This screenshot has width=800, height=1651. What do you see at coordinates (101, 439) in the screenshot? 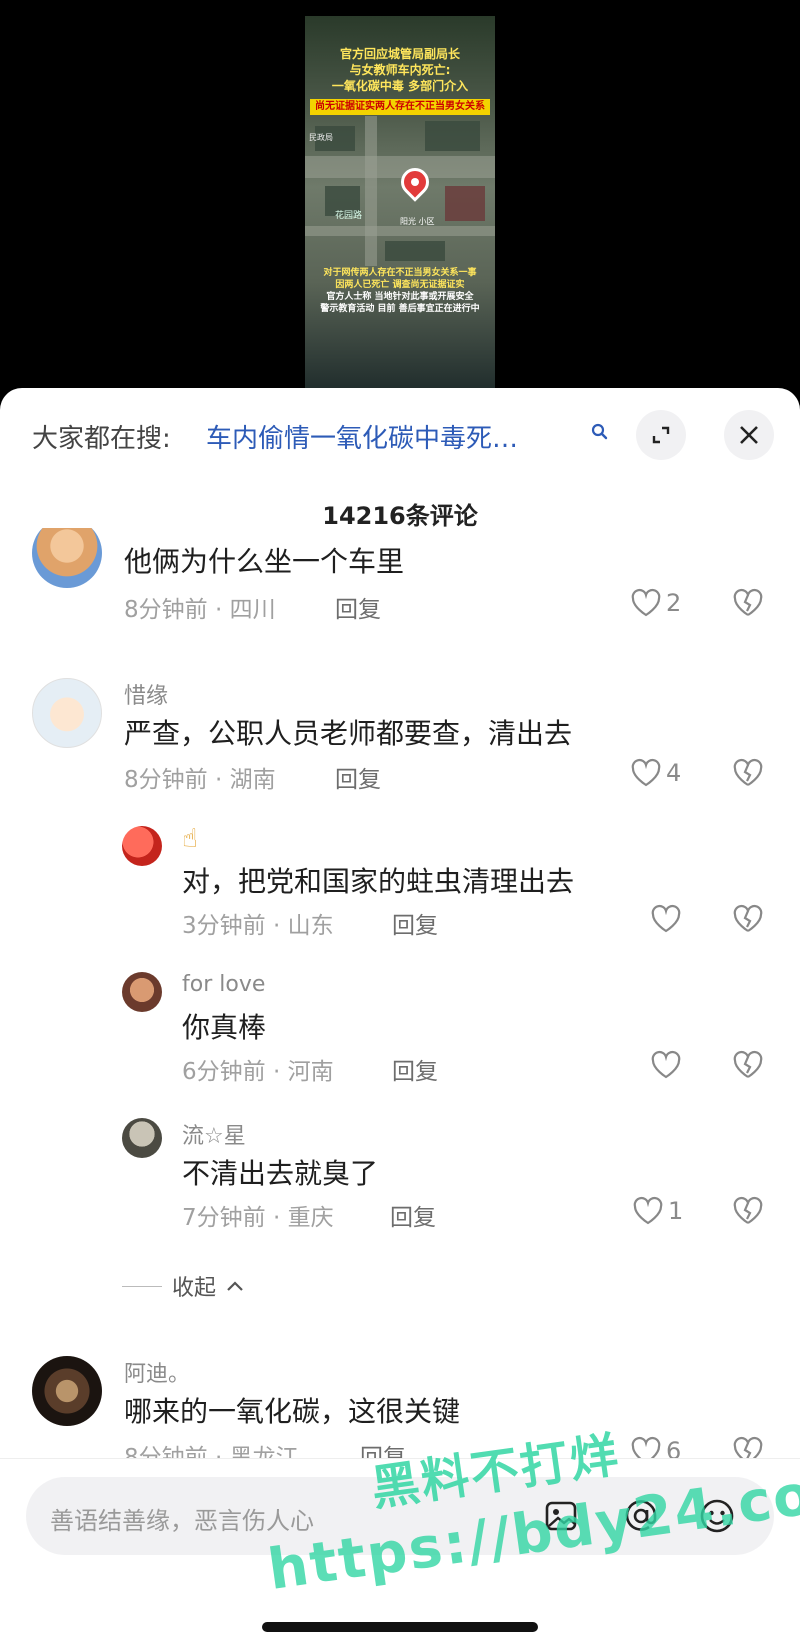
I see `search-suggest-label: 大家都在搜:` at bounding box center [101, 439].